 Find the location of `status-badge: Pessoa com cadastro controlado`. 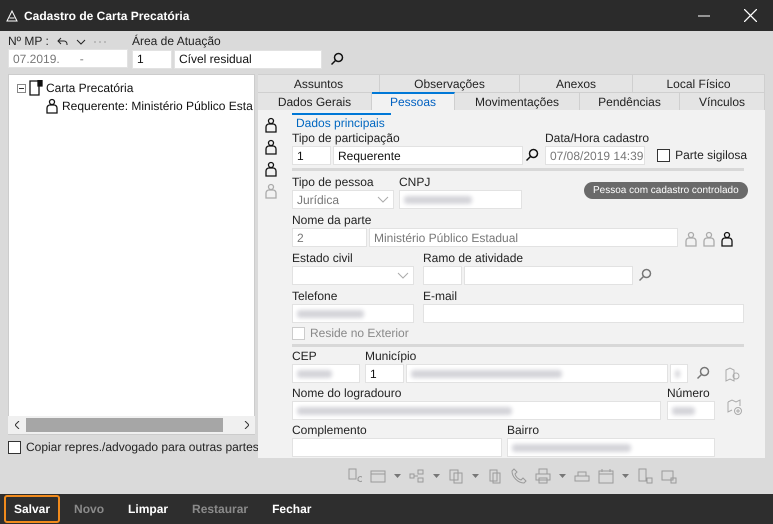

status-badge: Pessoa com cadastro controlado is located at coordinates (666, 190).